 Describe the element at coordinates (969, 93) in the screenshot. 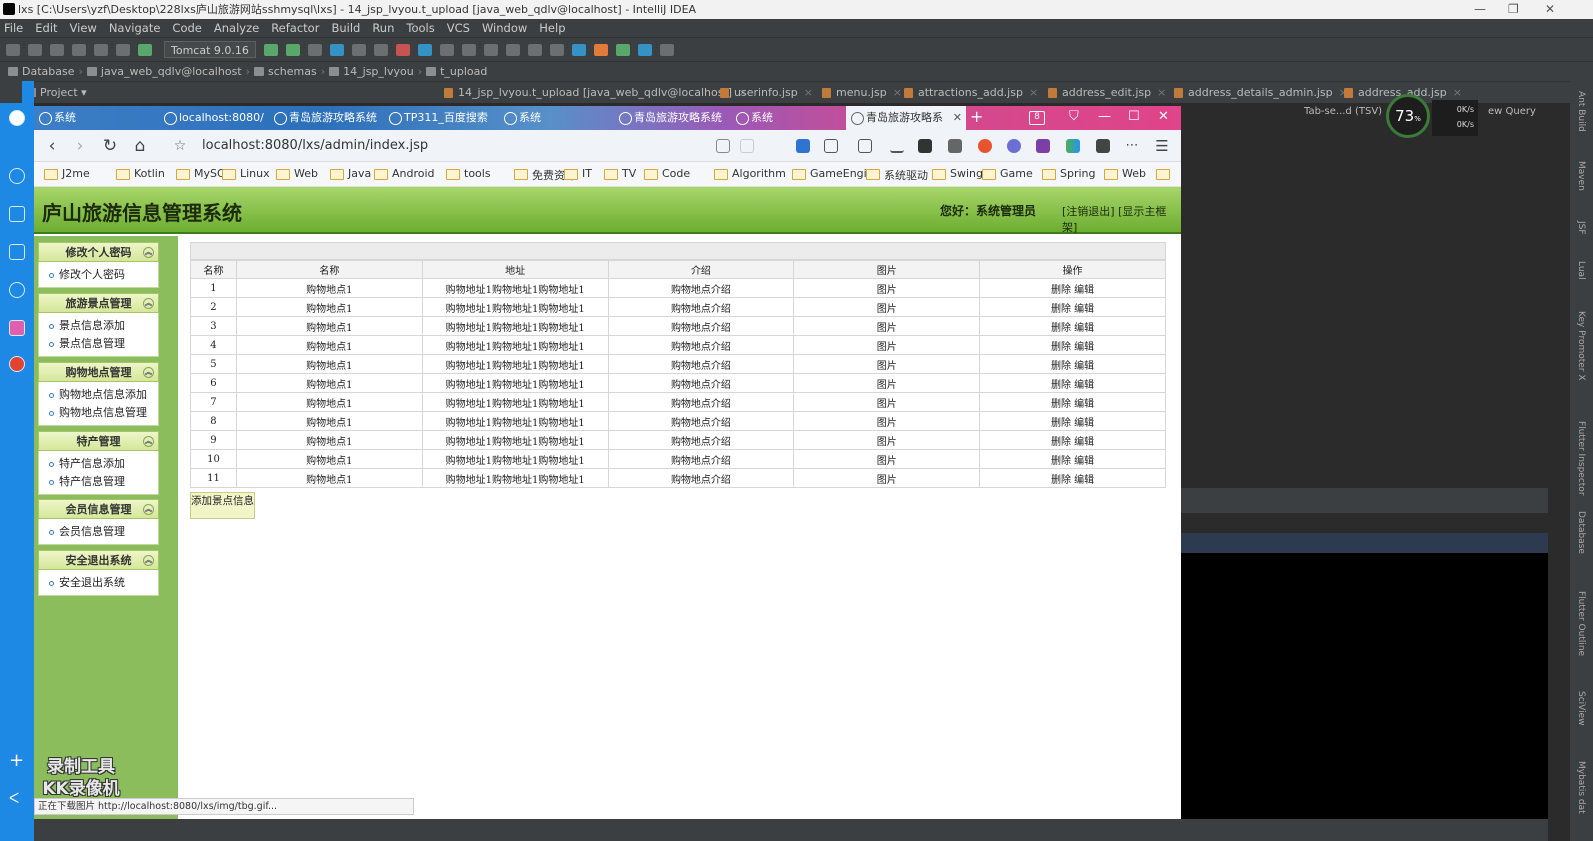

I see `editor-tab: attractions_add.jsp ×` at that location.